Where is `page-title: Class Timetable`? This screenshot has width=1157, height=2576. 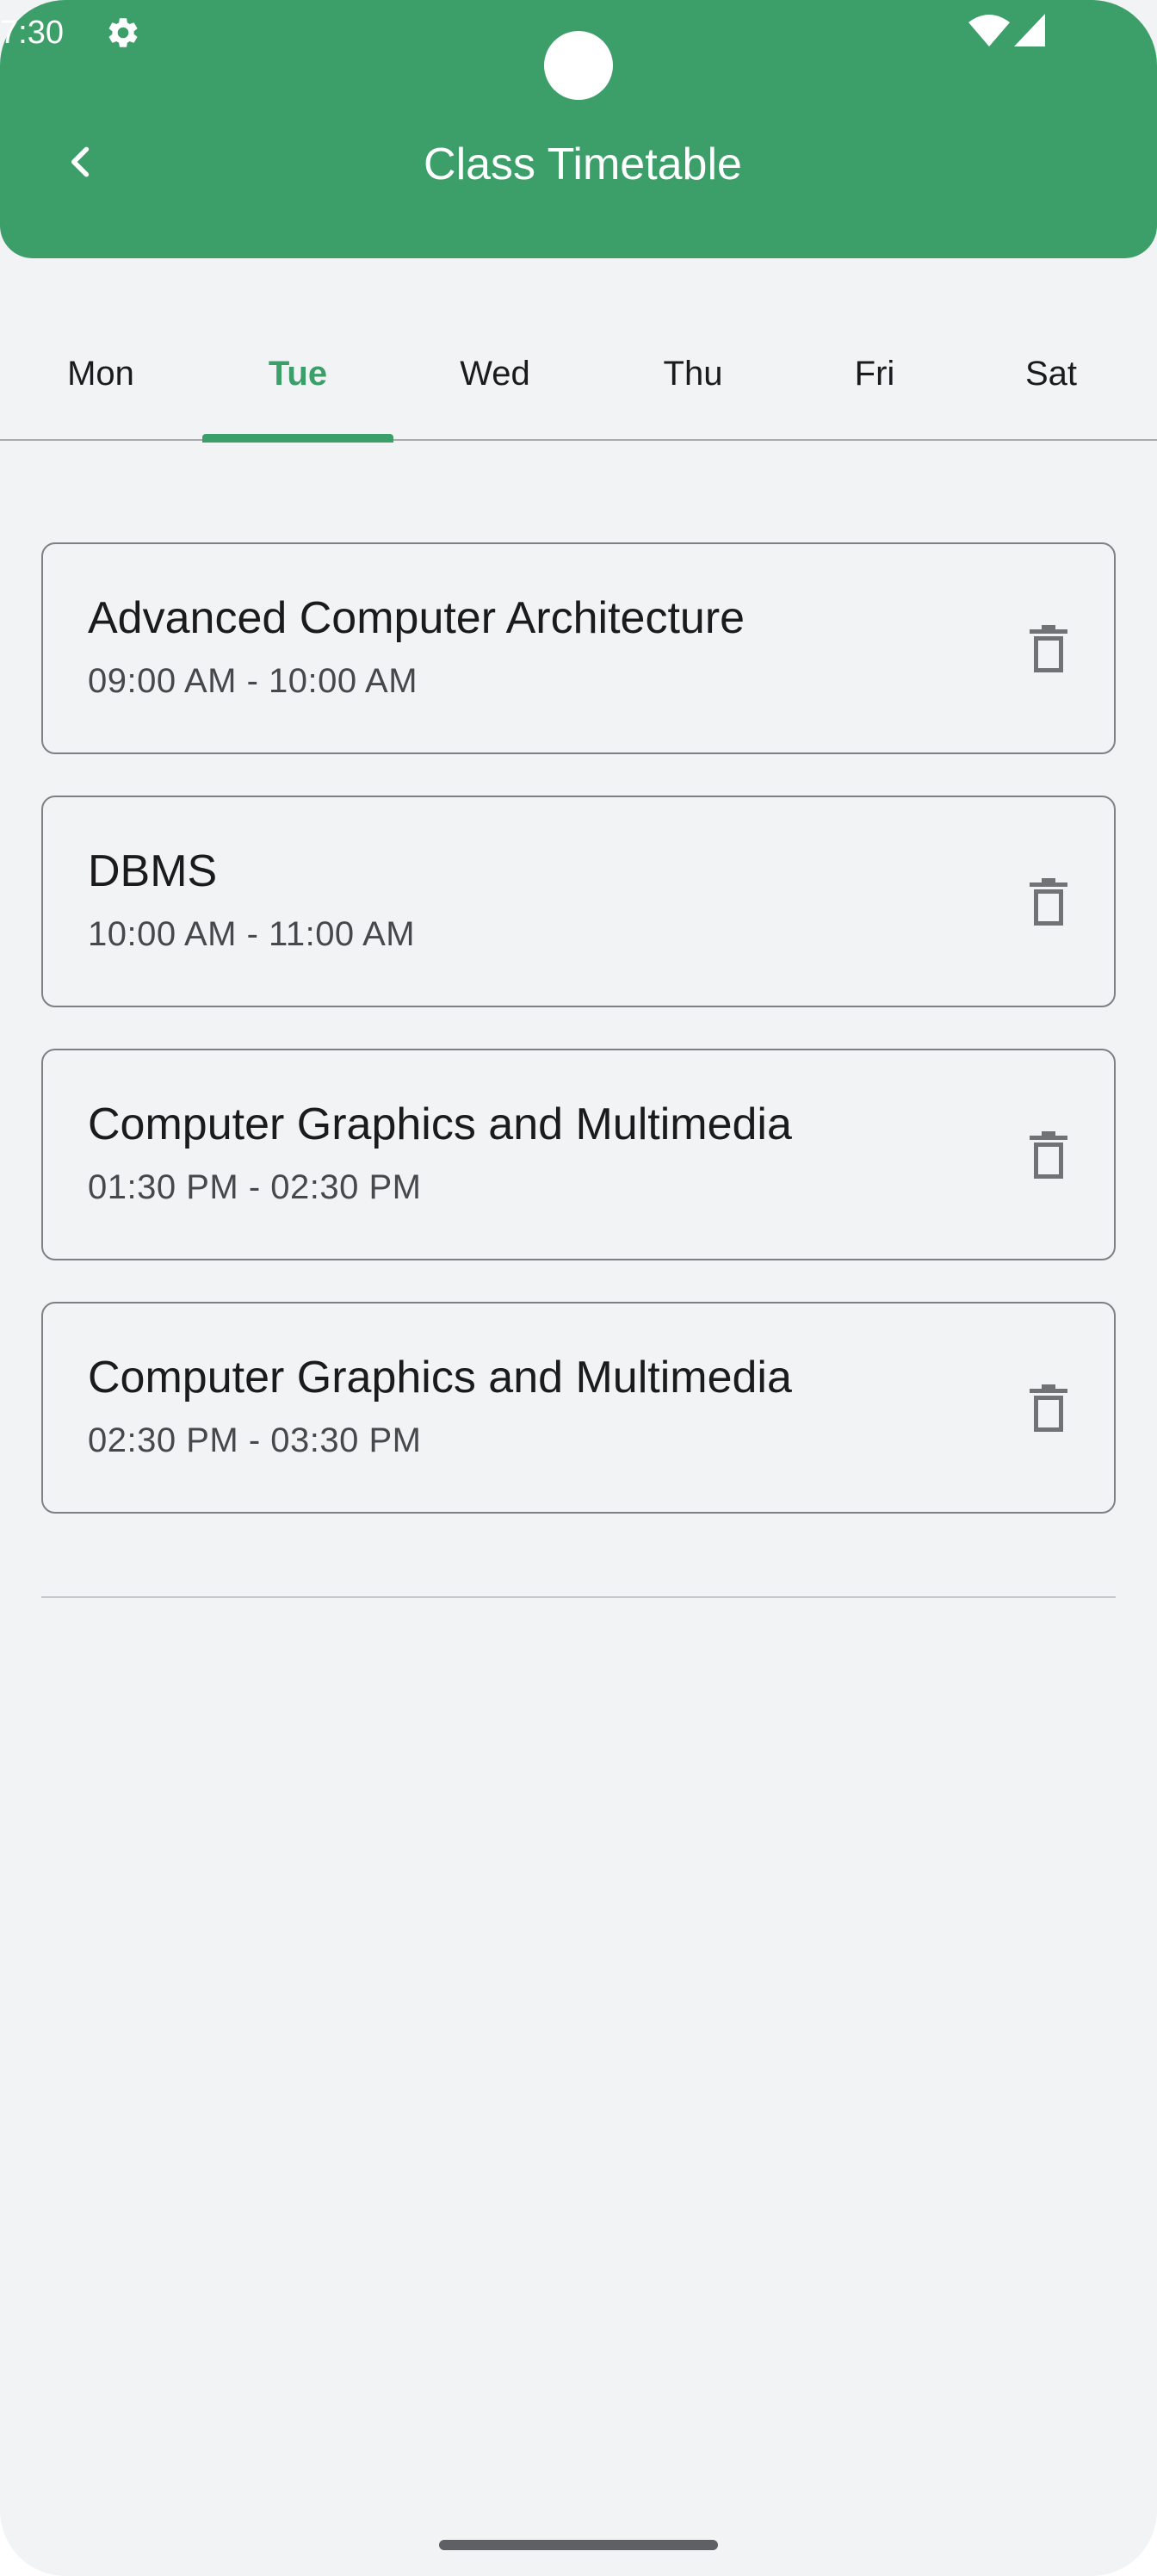
page-title: Class Timetable is located at coordinates (583, 164).